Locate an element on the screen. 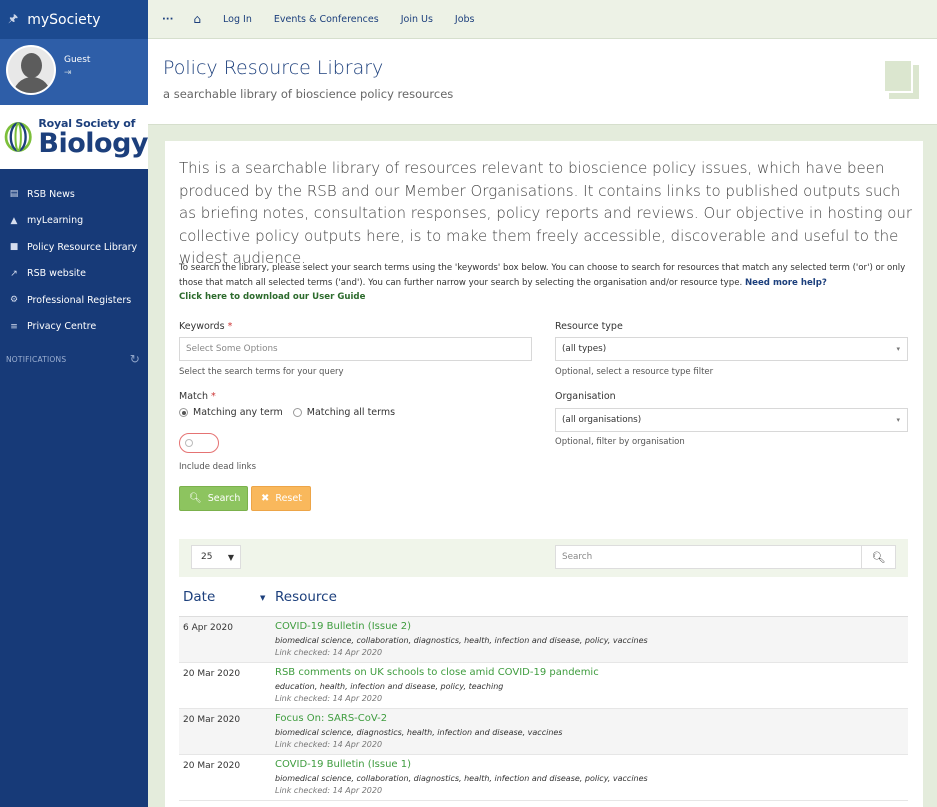  column-header-date: Date is located at coordinates (199, 597).